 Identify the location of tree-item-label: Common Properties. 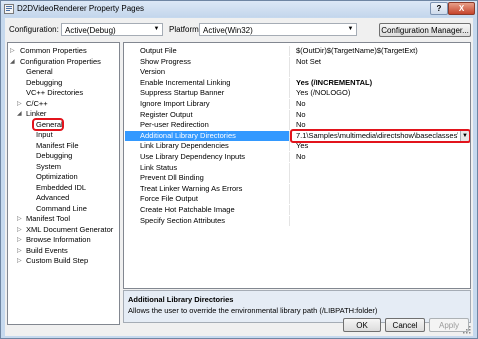
(53, 50).